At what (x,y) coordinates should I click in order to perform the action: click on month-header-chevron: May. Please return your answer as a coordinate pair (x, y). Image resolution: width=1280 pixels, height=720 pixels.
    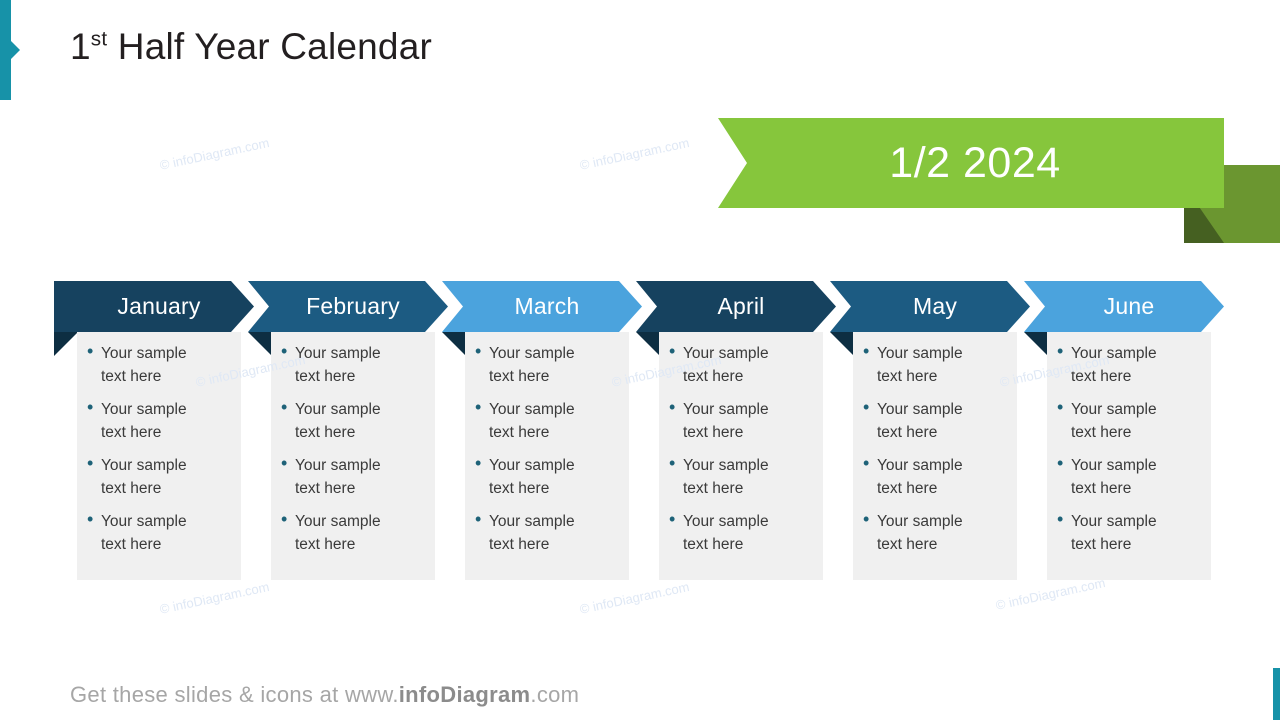
    Looking at the image, I should click on (930, 306).